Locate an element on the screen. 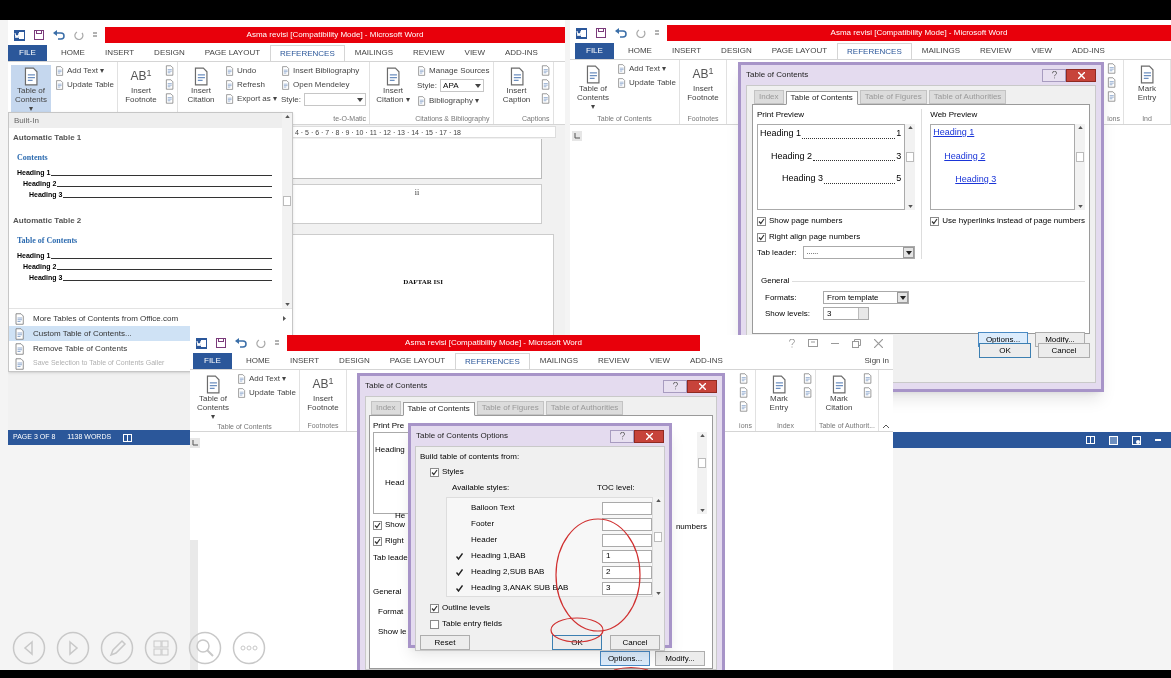 The height and width of the screenshot is (678, 1171). ribbon-button: Bibliography ▾ is located at coordinates (453, 100).